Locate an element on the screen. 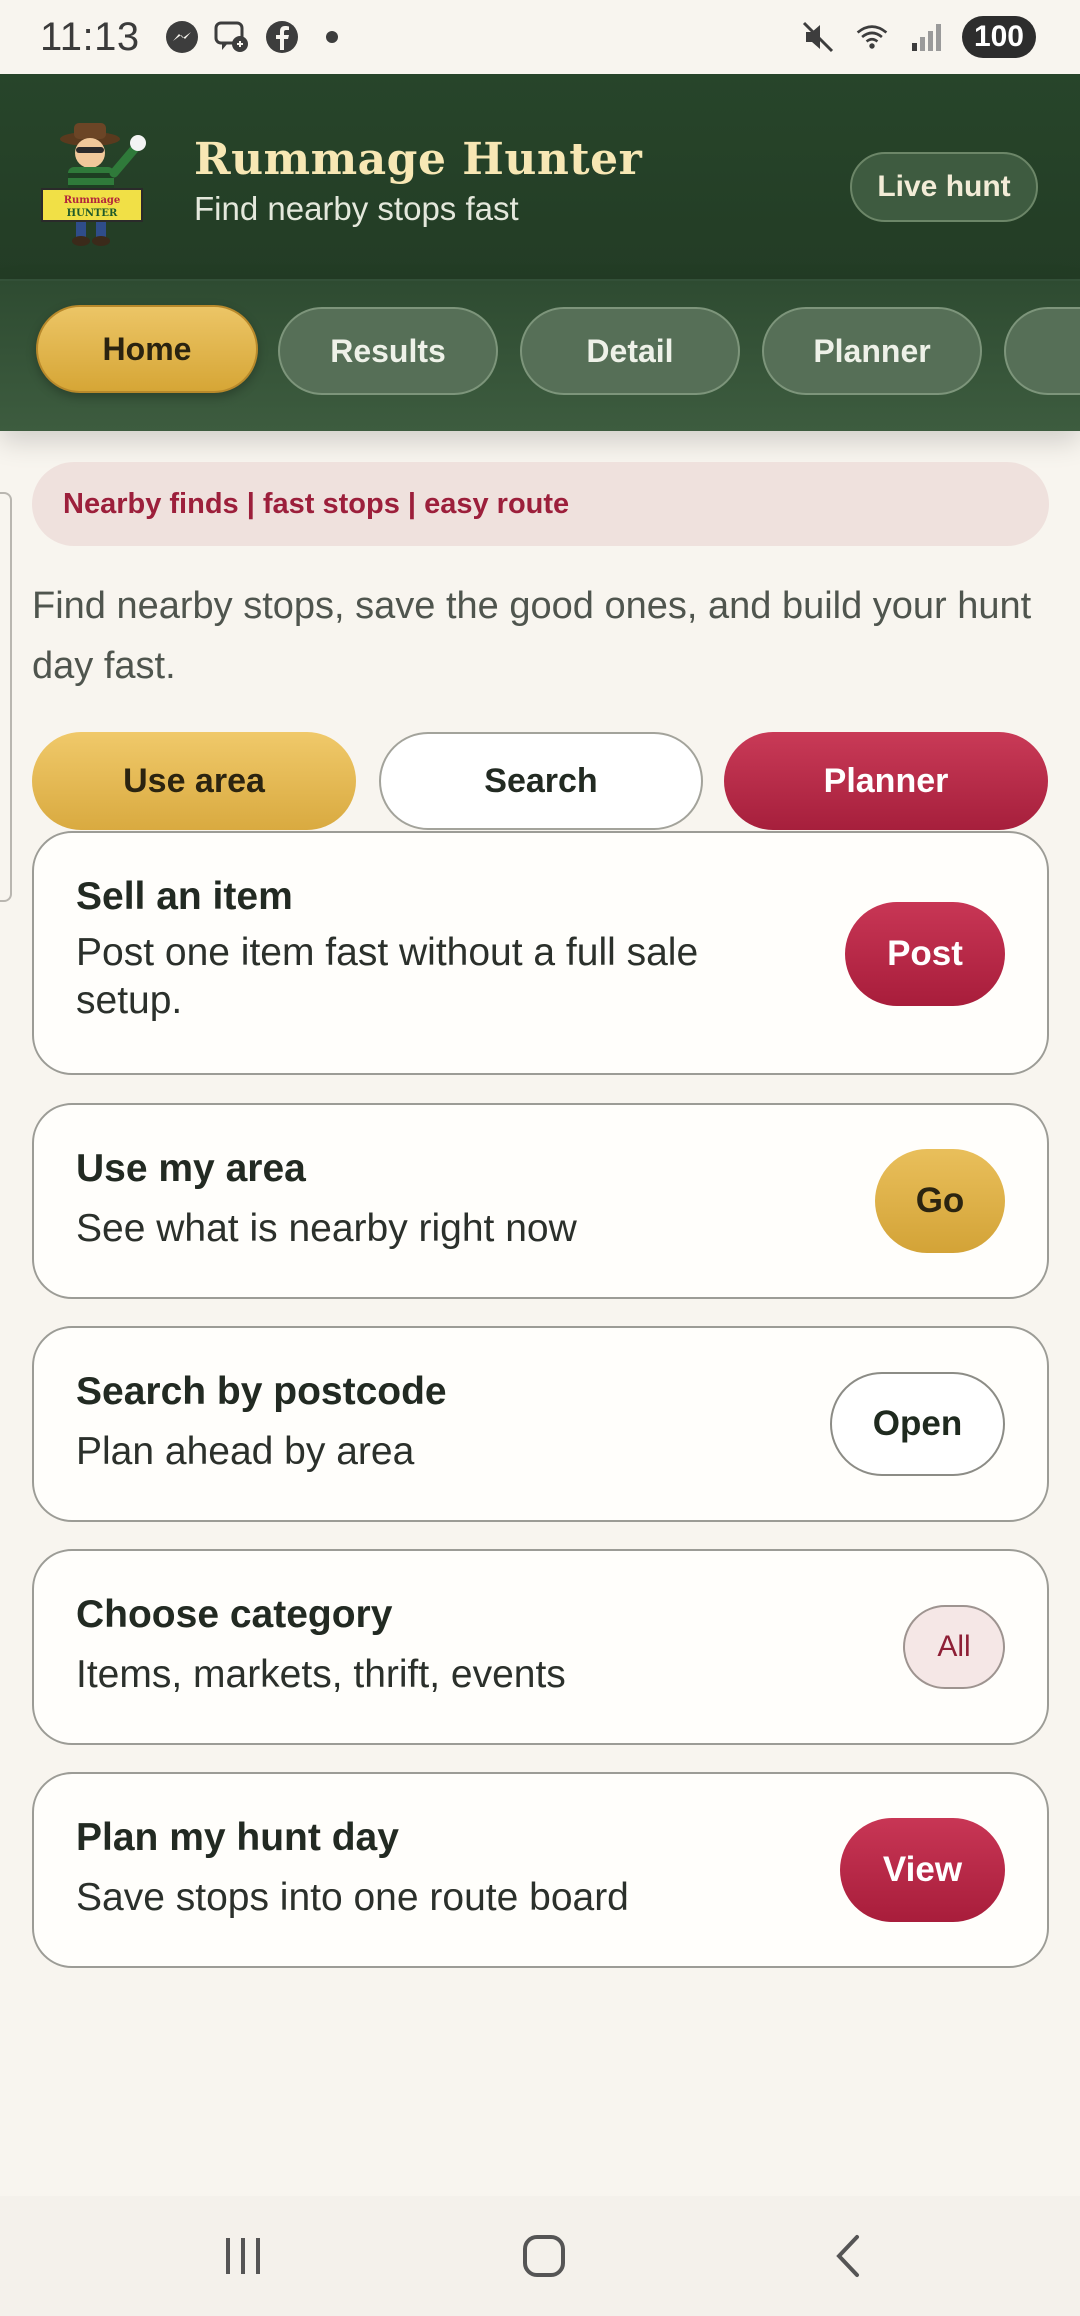 This screenshot has width=1080, height=2316. card-description: Plan ahead by area is located at coordinates (245, 1451).